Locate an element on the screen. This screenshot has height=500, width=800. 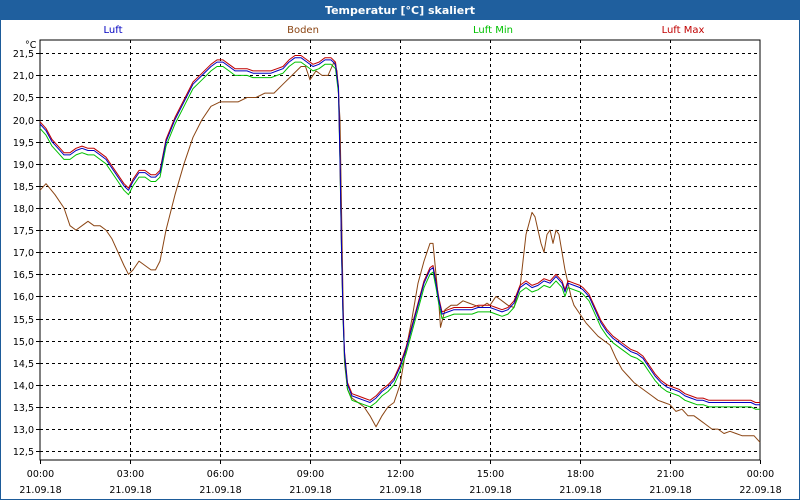
y-tick-label: 18,5 is located at coordinates (23, 187).